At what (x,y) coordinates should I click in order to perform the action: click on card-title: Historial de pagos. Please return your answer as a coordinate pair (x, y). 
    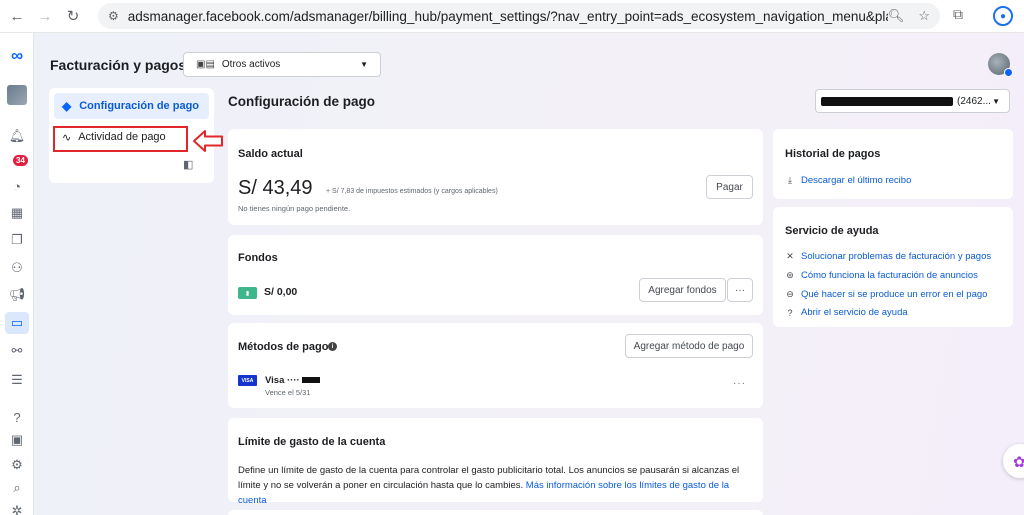
    Looking at the image, I should click on (833, 154).